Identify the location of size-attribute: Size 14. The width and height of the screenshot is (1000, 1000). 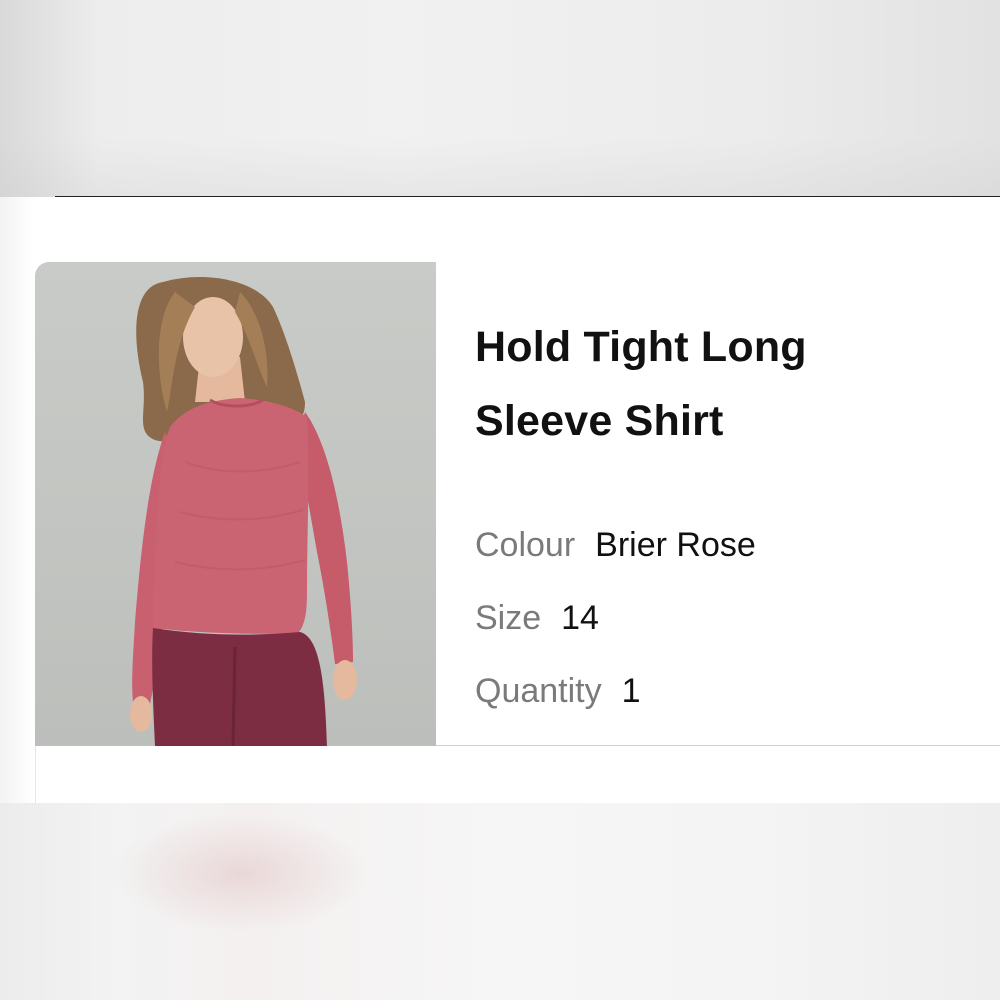
(537, 618).